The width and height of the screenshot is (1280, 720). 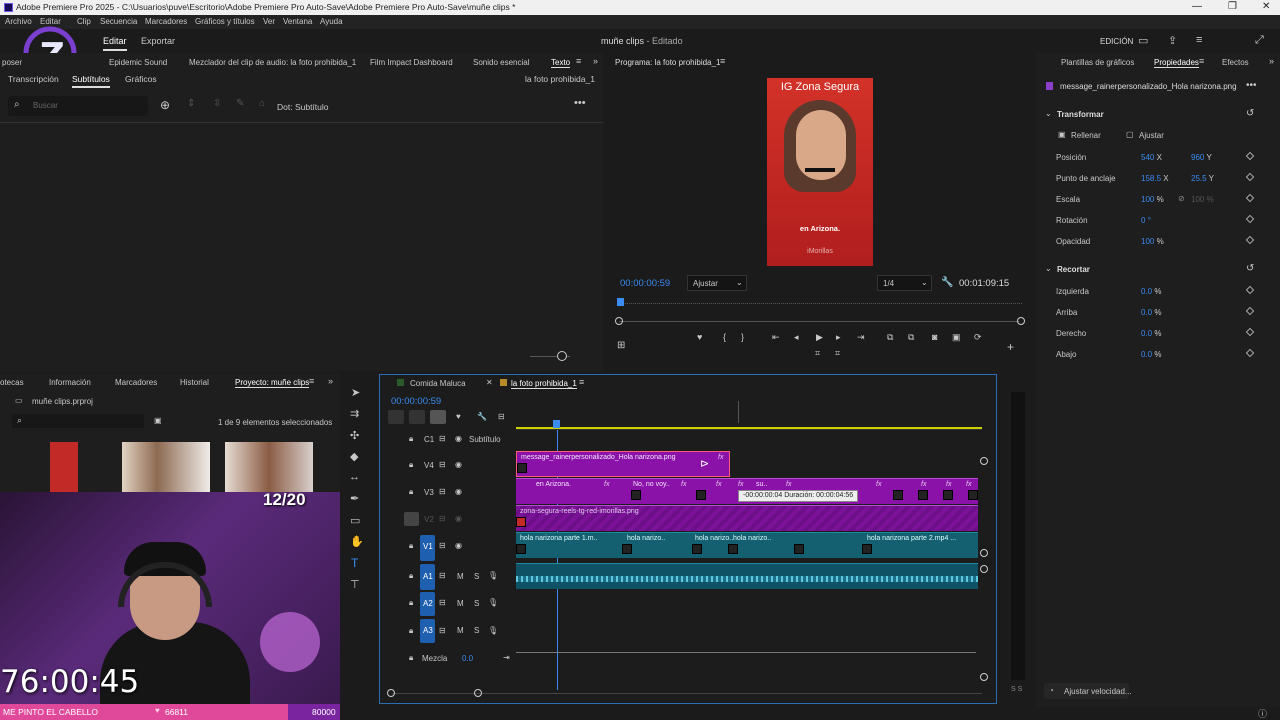 I want to click on insert-icon: ⧉, so click(x=890, y=337).